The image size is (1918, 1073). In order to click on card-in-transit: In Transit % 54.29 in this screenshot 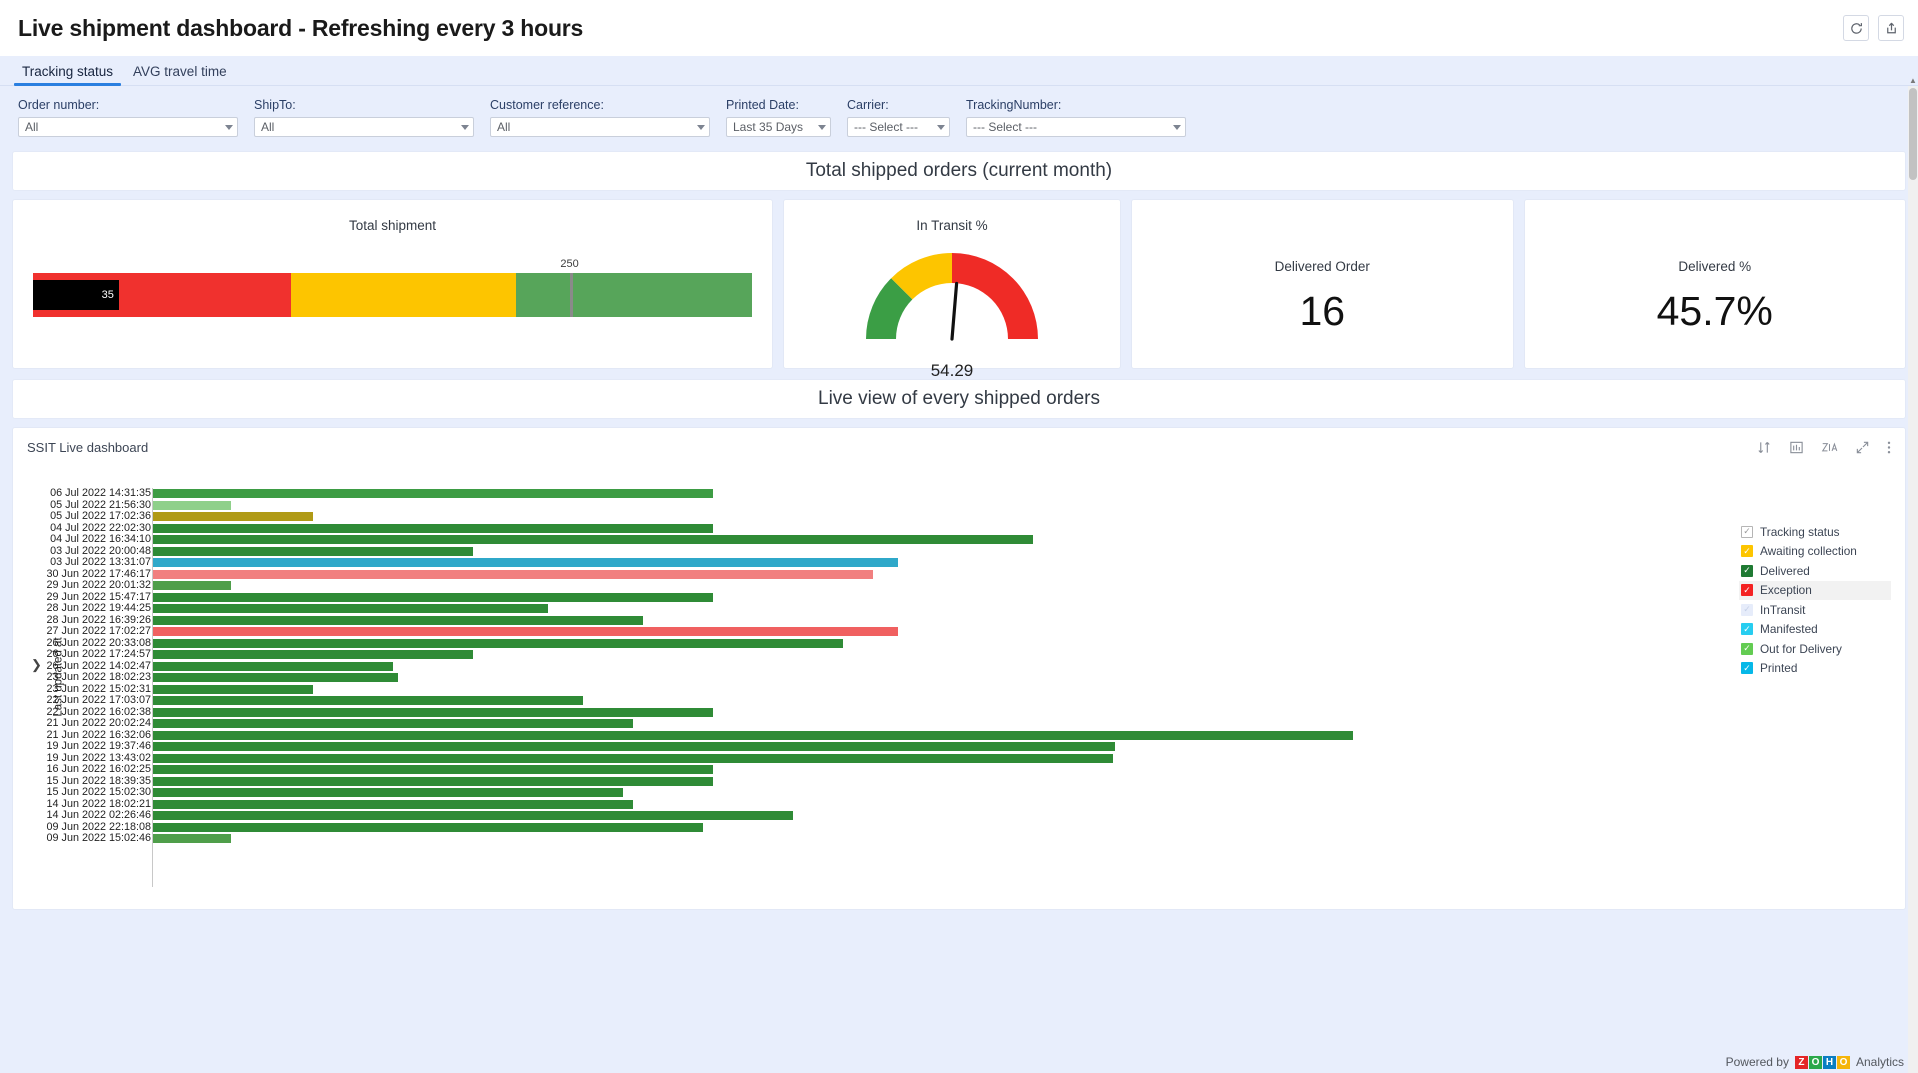, I will do `click(952, 289)`.